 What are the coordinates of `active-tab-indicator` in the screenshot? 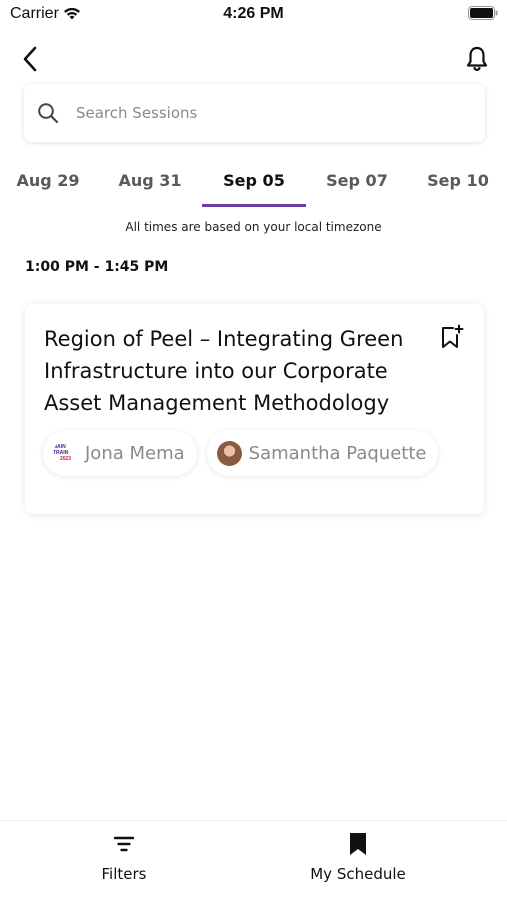 It's located at (254, 205).